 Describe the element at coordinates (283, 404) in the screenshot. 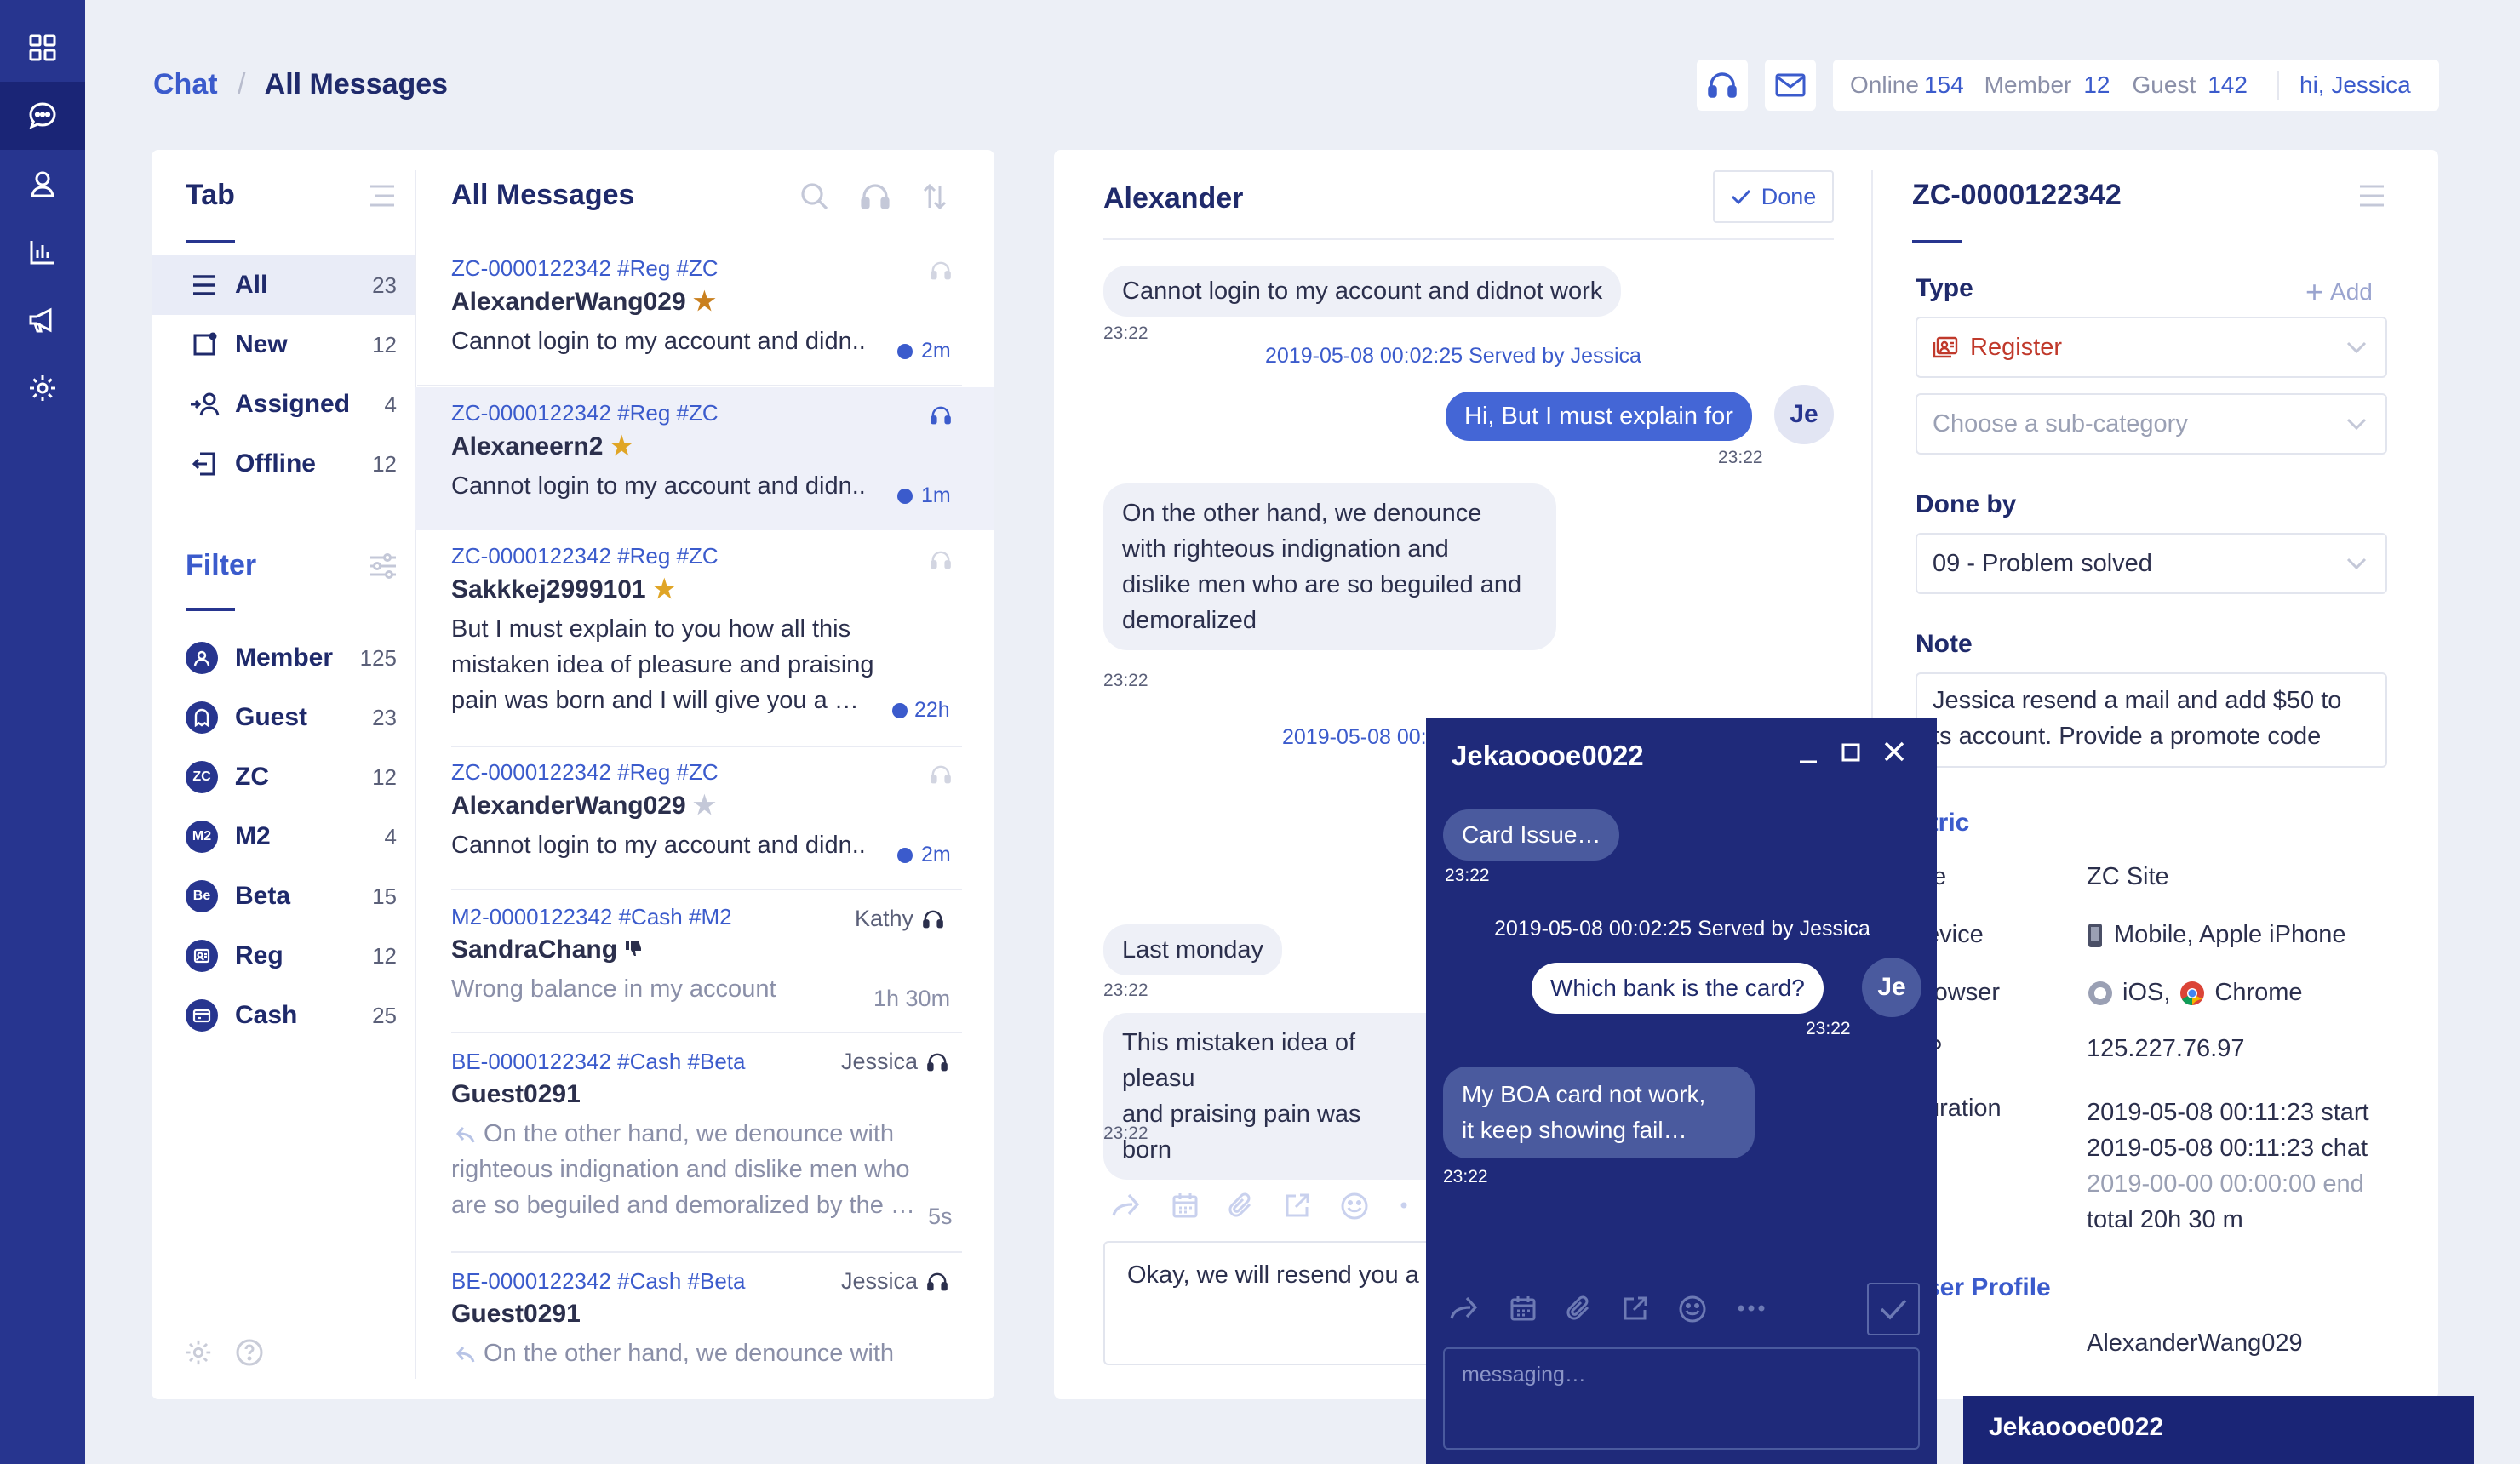

I see `tab-assigned: Assigned 4` at that location.